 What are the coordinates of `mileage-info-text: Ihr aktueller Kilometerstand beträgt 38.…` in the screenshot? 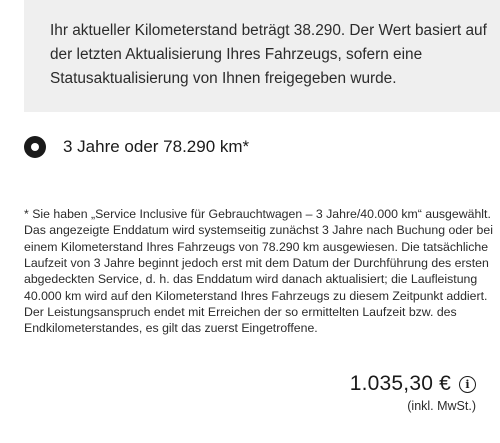 It's located at (268, 54).